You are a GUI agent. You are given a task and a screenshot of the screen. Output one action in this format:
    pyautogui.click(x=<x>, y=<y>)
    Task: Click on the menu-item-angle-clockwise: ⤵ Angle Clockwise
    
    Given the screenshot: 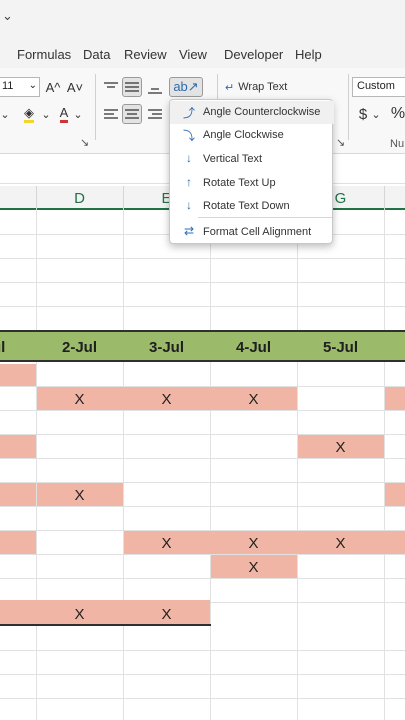 What is the action you would take?
    pyautogui.click(x=252, y=135)
    